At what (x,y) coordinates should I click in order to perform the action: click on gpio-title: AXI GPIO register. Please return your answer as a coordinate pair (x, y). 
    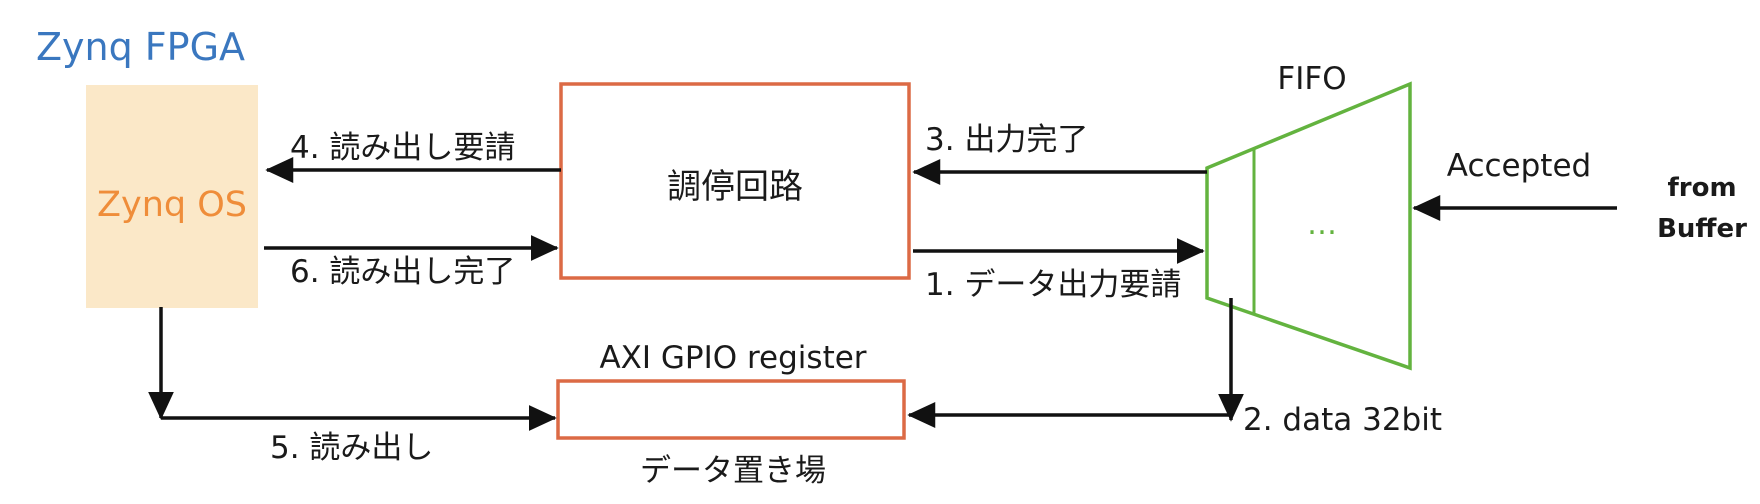
    Looking at the image, I should click on (732, 358).